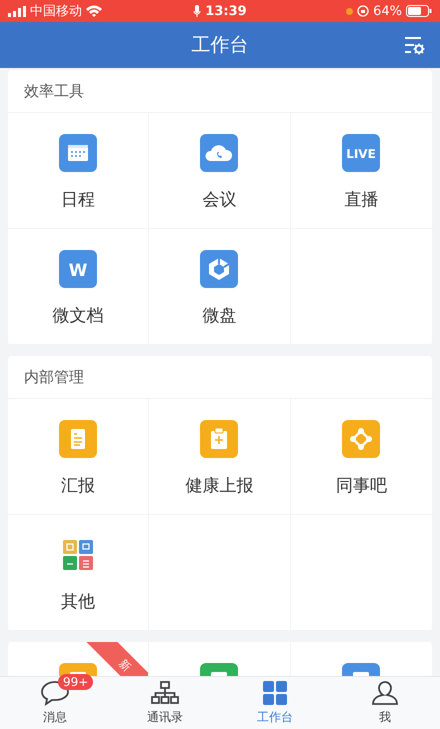 The image size is (440, 729). I want to click on tab: 我, so click(385, 703).